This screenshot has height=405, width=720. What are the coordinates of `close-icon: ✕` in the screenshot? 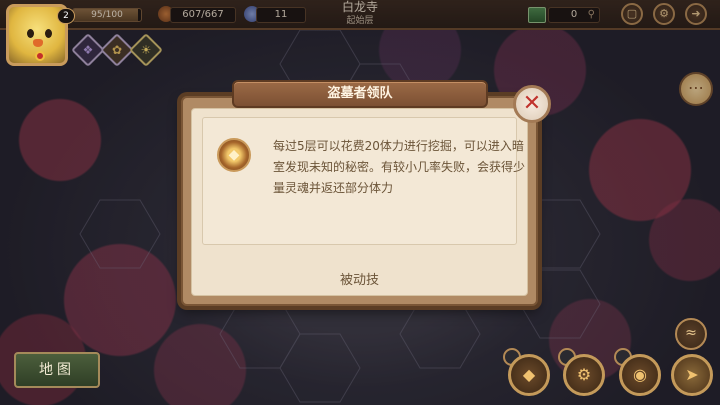 It's located at (532, 103).